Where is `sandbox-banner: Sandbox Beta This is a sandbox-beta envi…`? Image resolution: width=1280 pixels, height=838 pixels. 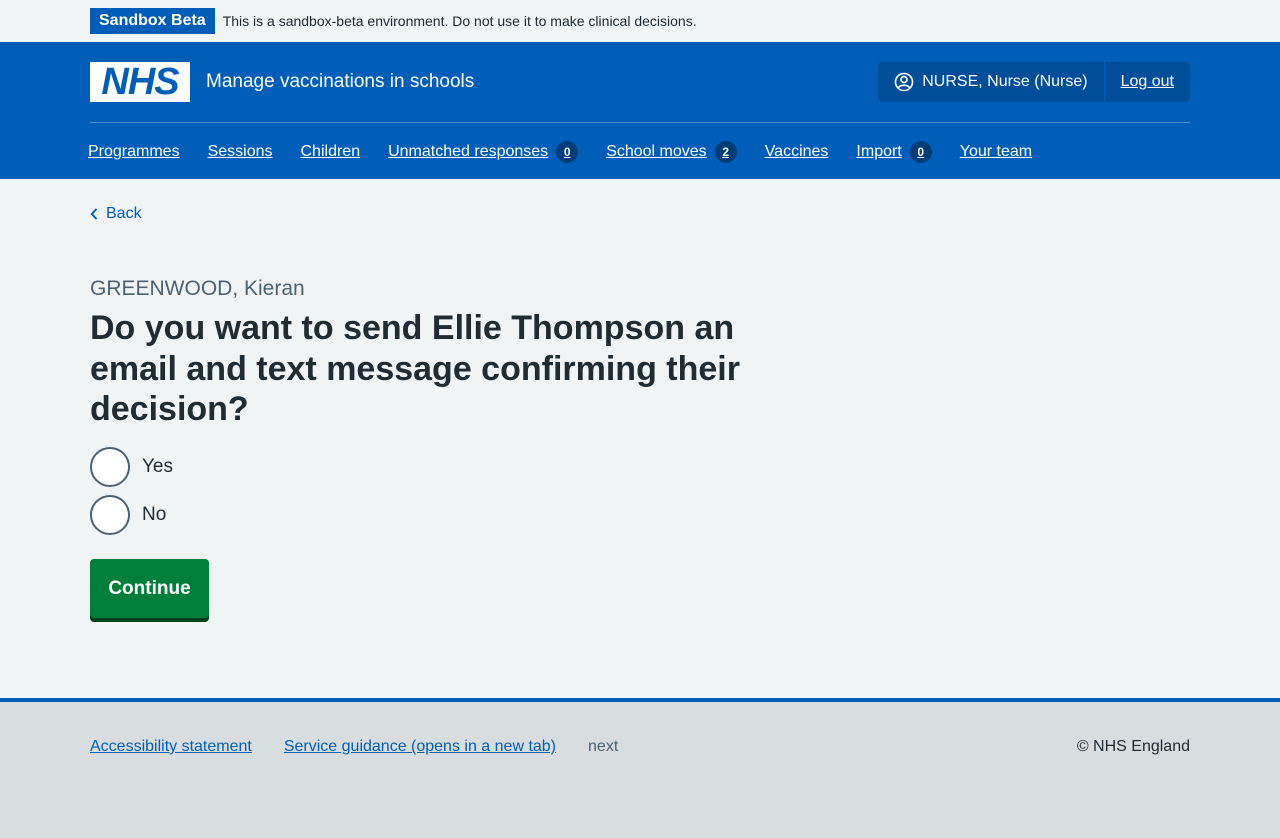 sandbox-banner: Sandbox Beta This is a sandbox-beta envi… is located at coordinates (640, 21).